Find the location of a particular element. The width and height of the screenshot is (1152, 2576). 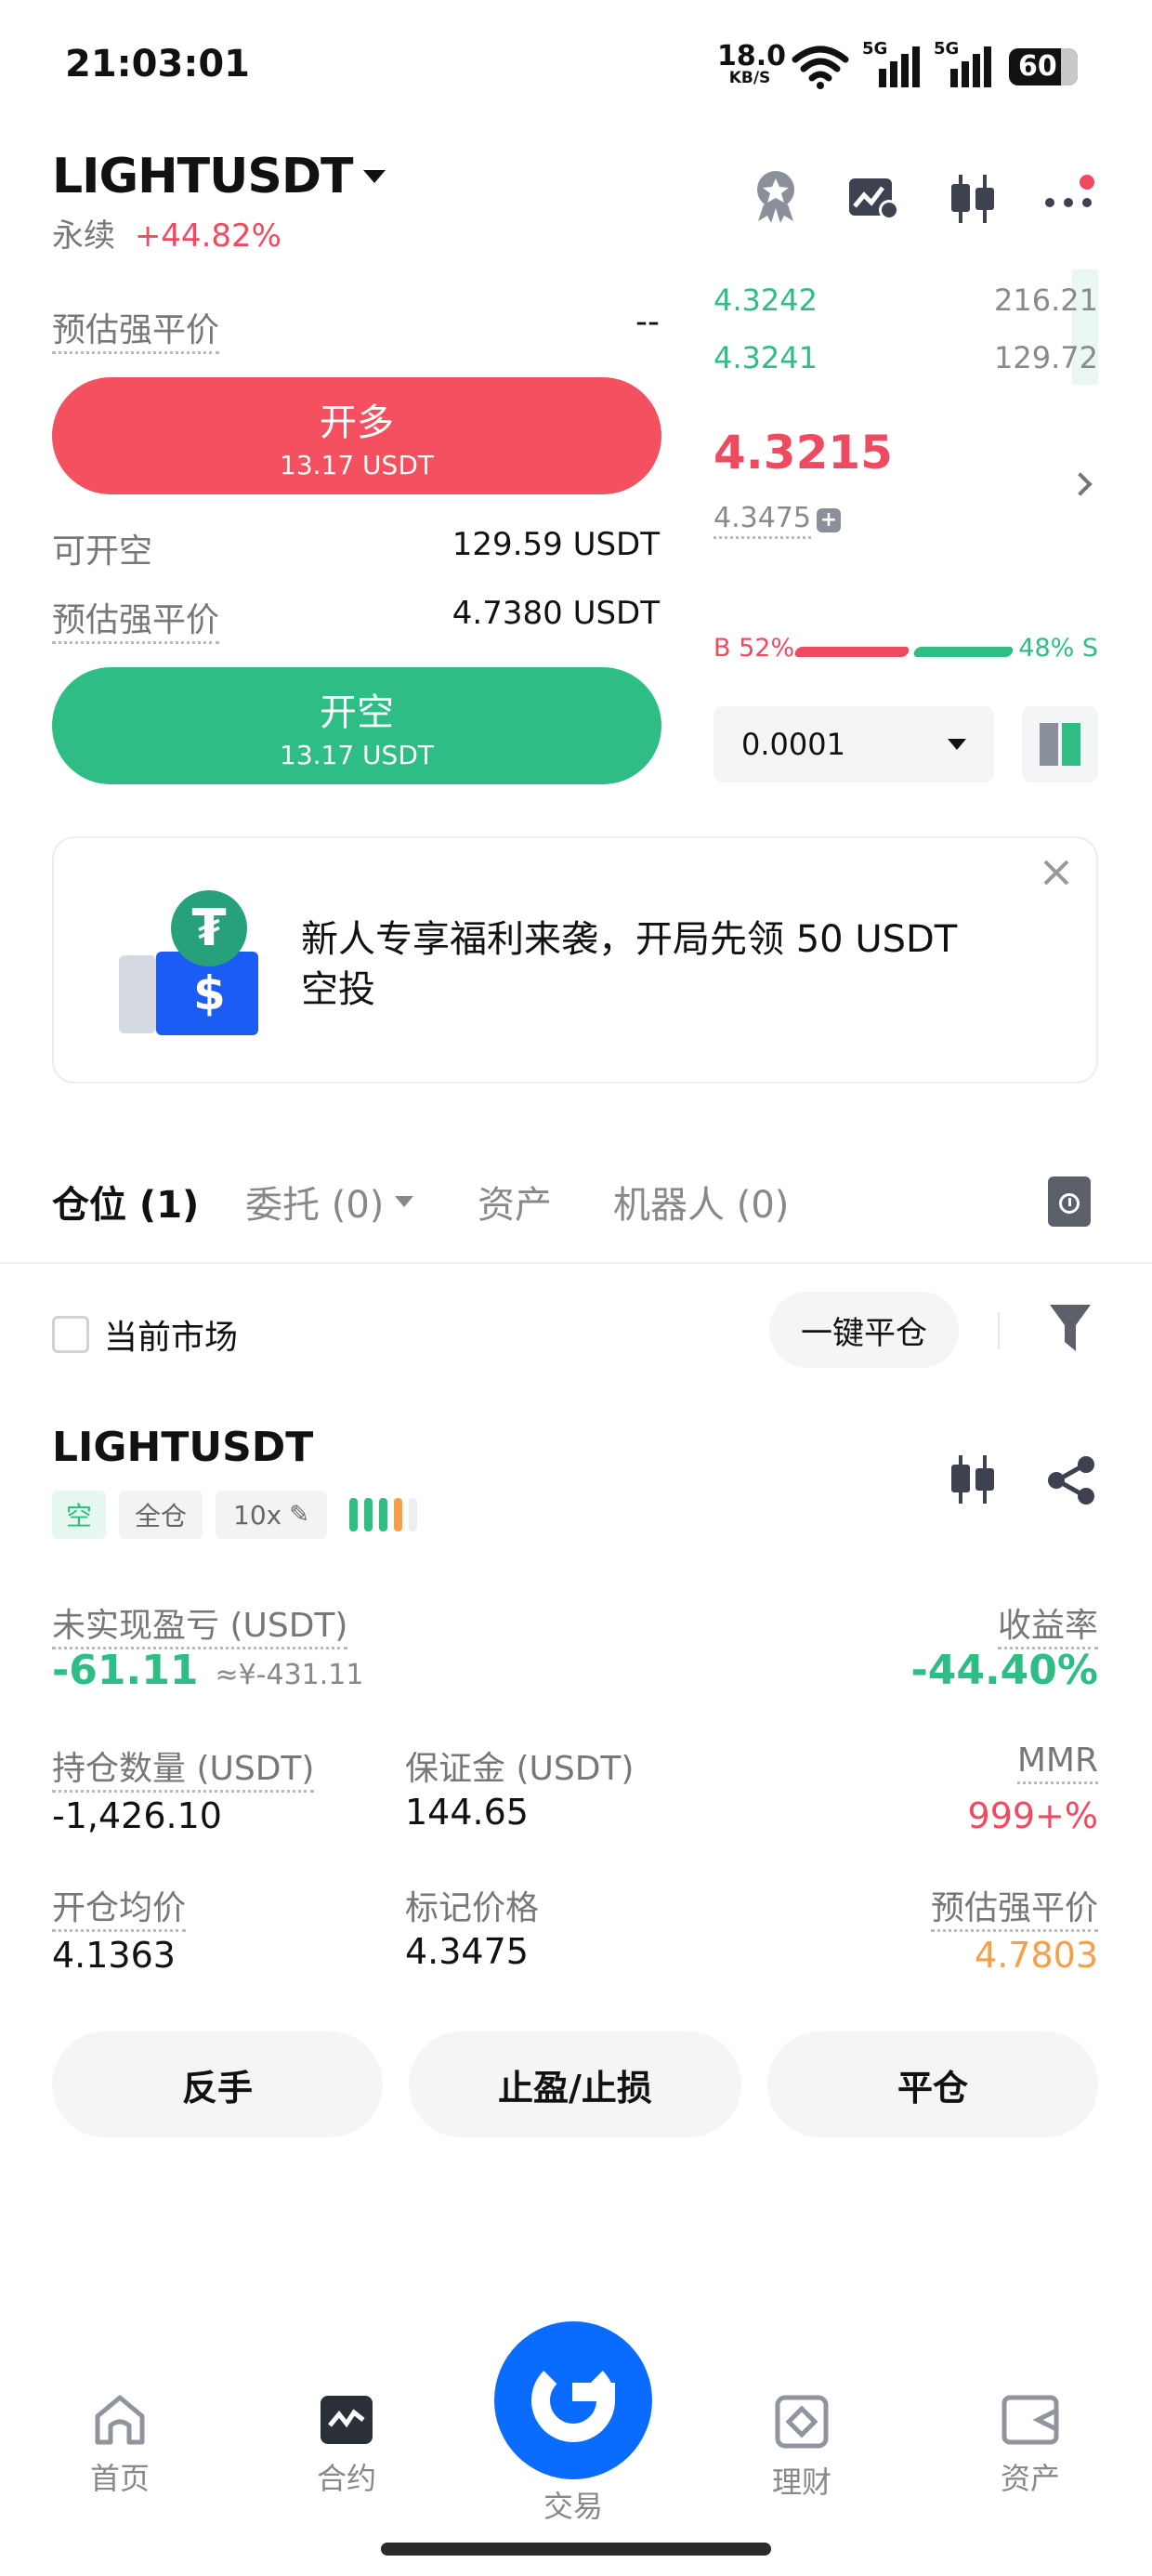

chevron-down-icon is located at coordinates (374, 176).